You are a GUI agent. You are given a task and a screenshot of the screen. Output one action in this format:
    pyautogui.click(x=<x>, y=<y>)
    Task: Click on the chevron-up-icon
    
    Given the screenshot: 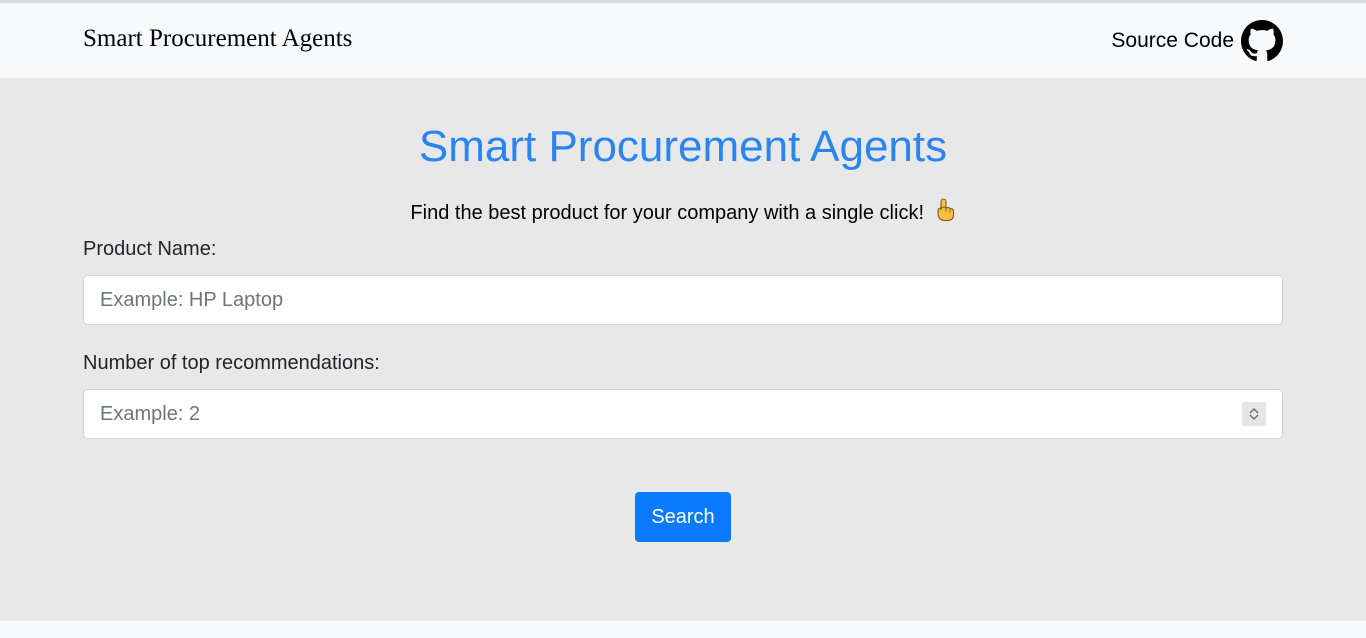 What is the action you would take?
    pyautogui.click(x=1254, y=410)
    